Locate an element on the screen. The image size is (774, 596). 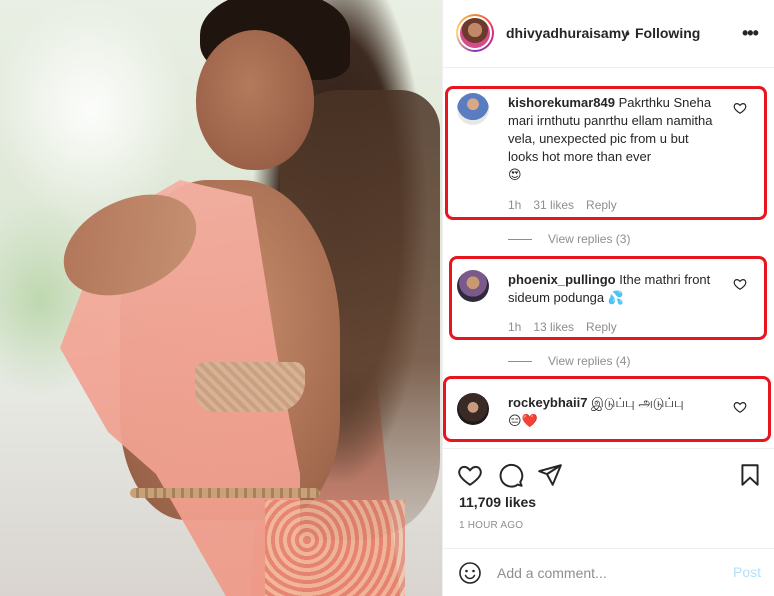
author-avatar-image is located at coordinates (475, 33).